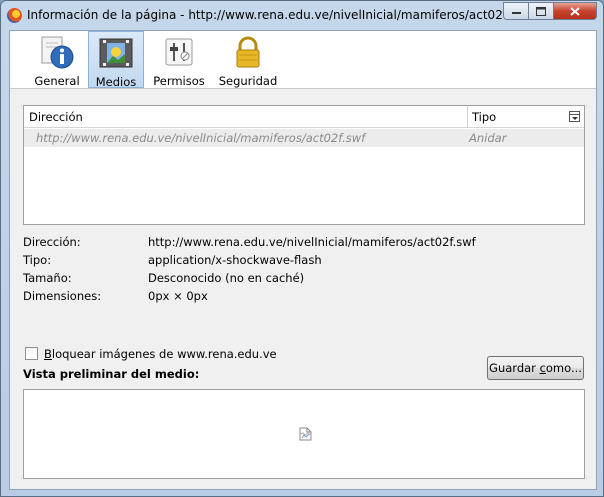 The height and width of the screenshot is (497, 604). I want to click on table-header: Dirección Tipo, so click(304, 117).